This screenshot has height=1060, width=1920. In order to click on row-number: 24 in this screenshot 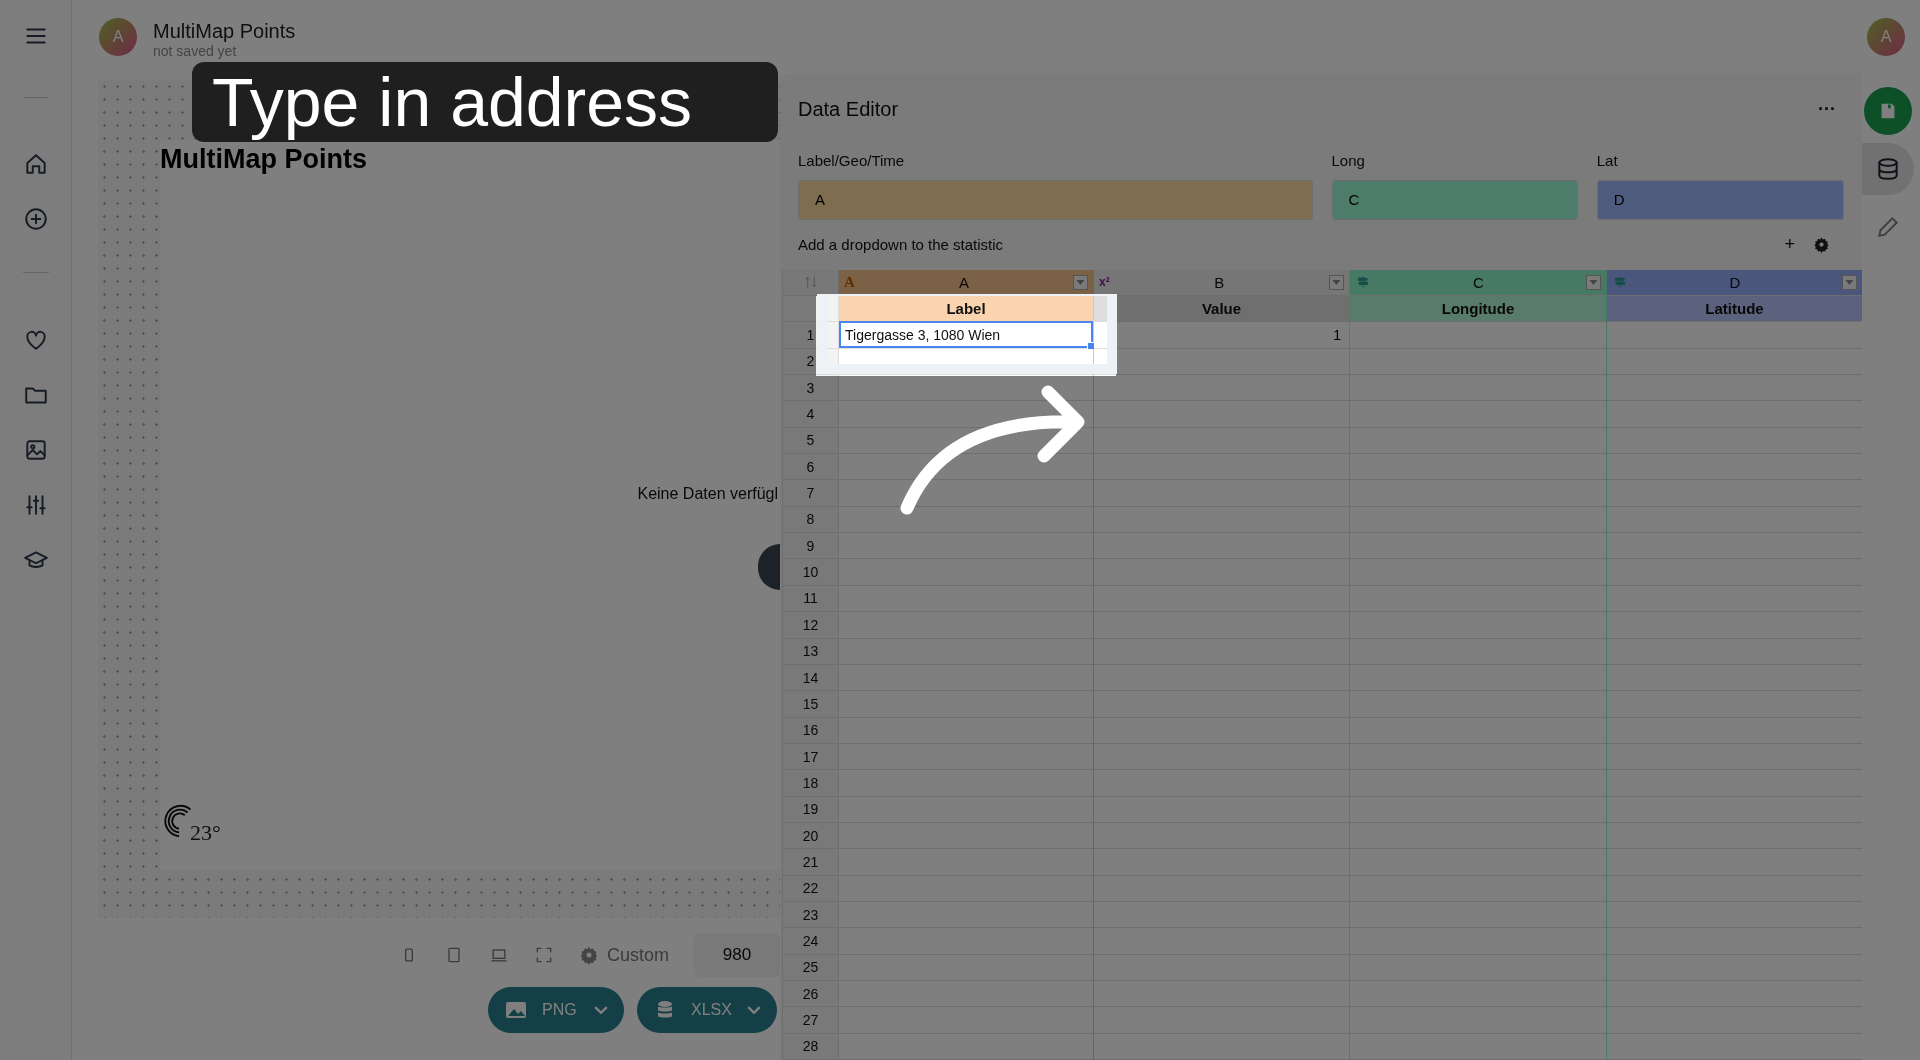, I will do `click(811, 941)`.